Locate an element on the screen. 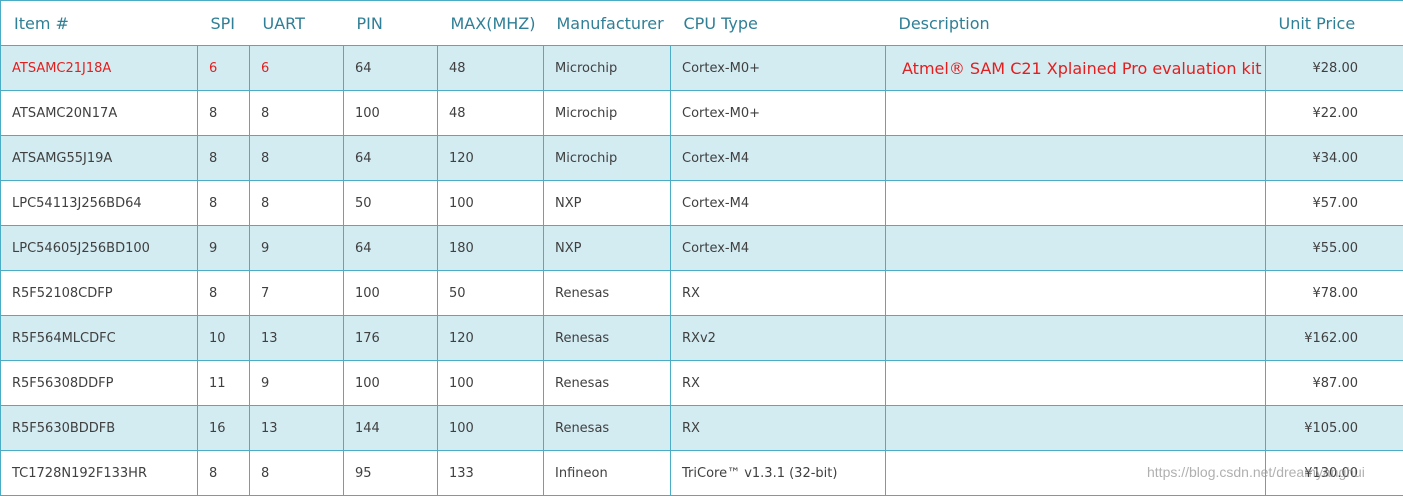  cell-uart: 6 is located at coordinates (296, 68).